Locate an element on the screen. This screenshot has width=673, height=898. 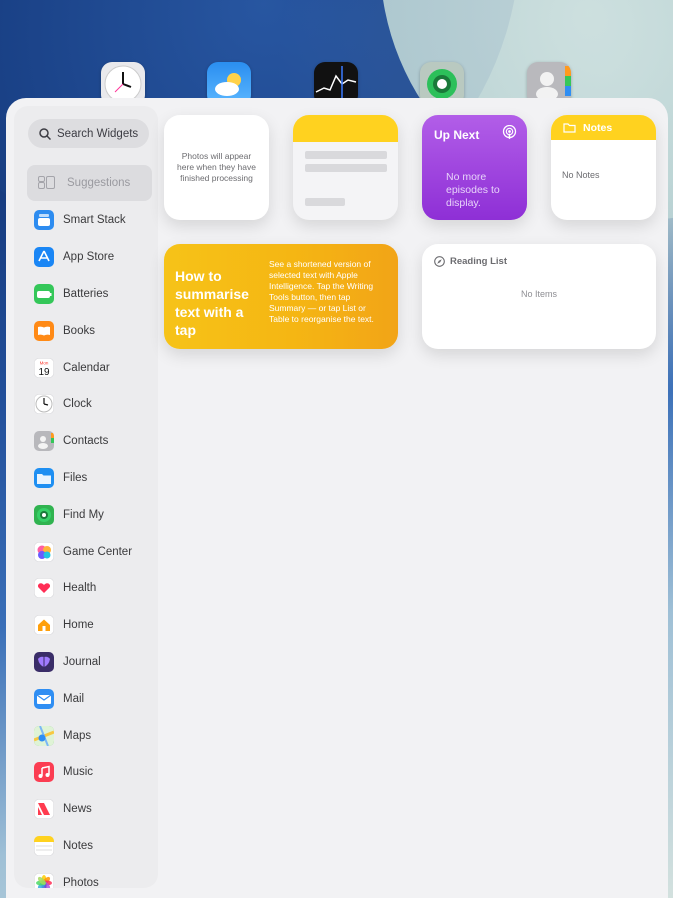
sidebar-item-health: Health is located at coordinates (86, 588).